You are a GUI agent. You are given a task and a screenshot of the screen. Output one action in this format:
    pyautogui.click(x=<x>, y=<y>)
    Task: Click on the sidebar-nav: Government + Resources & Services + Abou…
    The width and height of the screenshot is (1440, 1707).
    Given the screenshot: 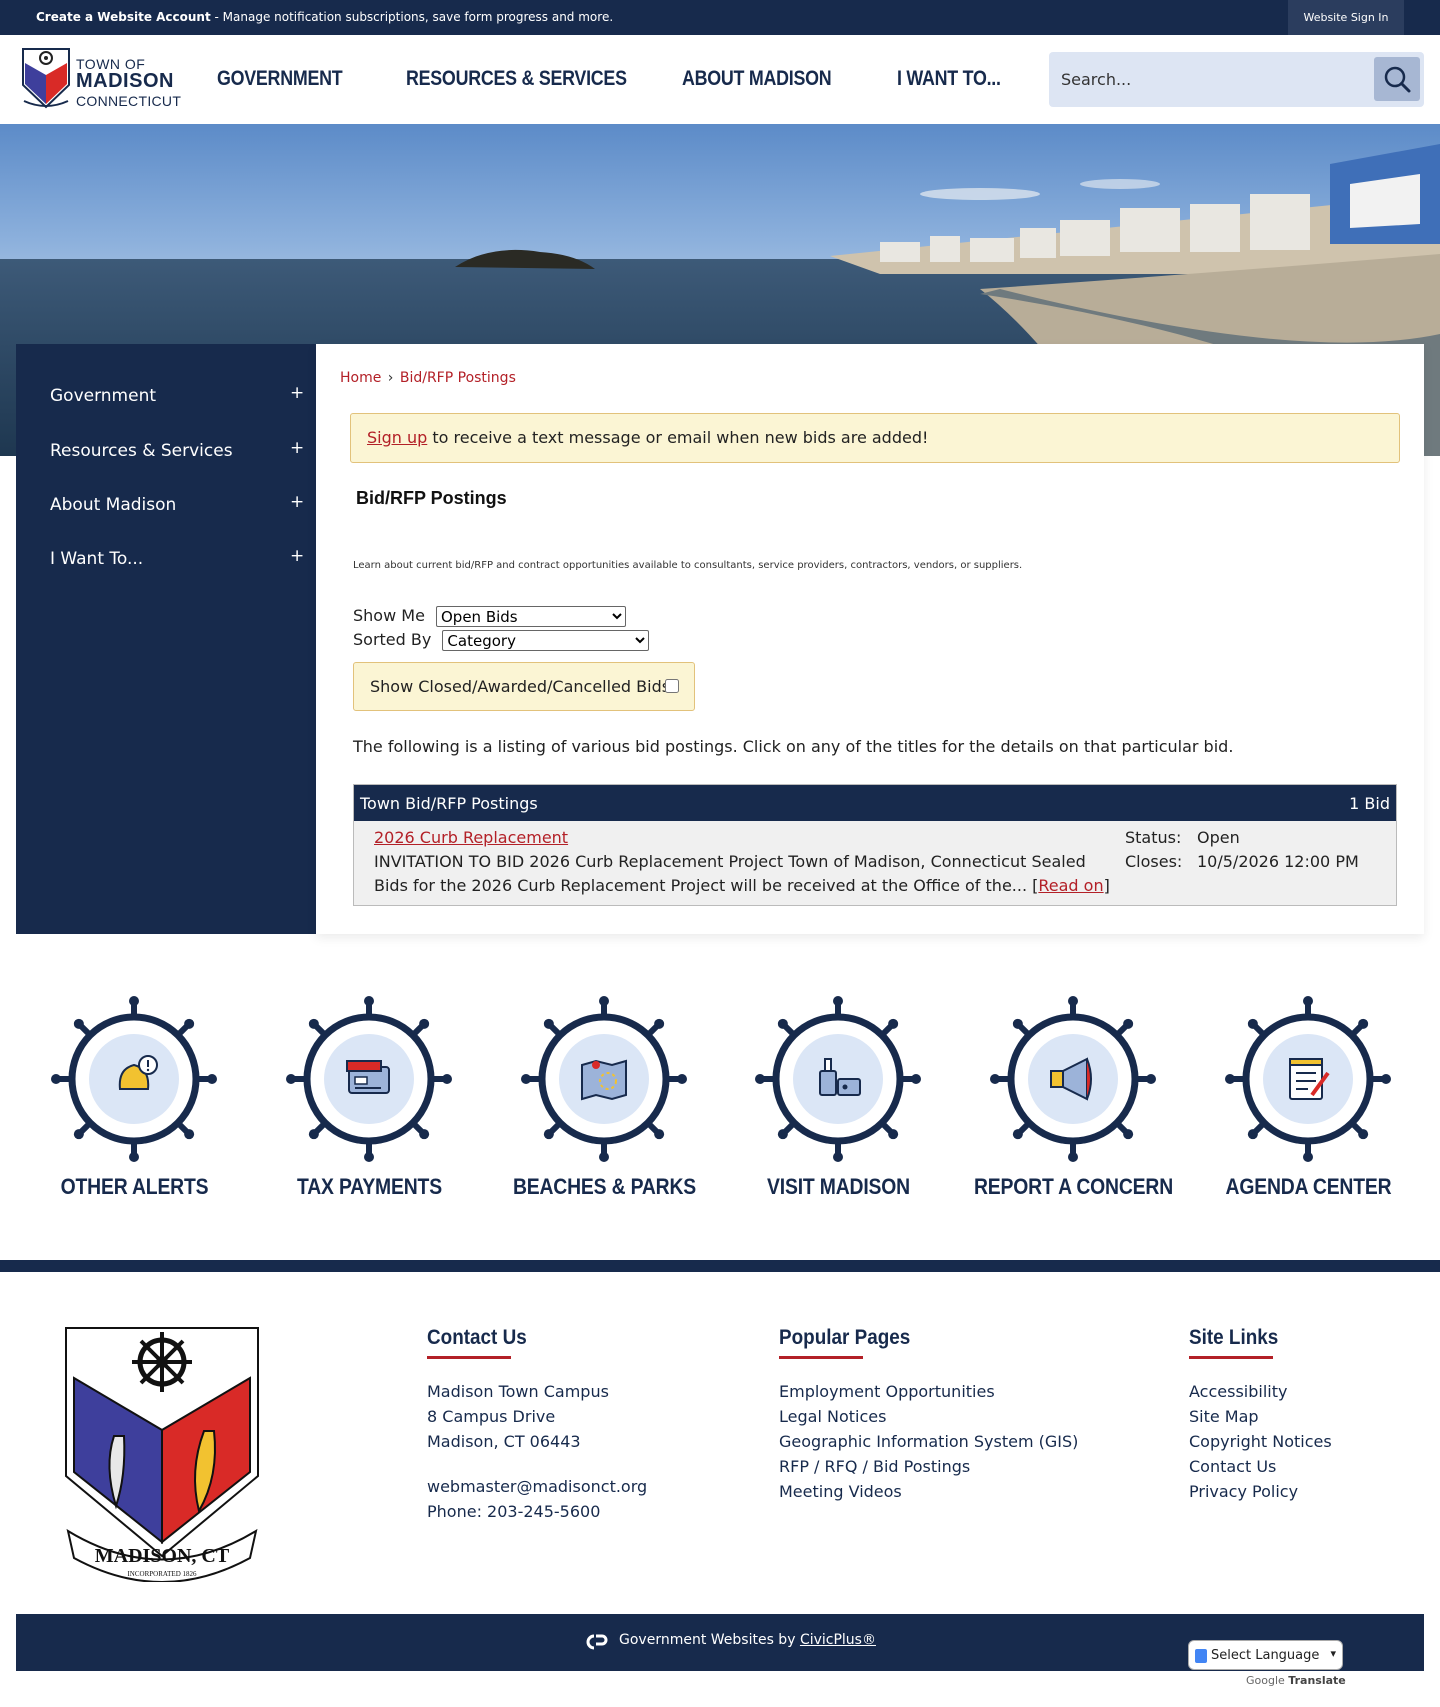 What is the action you would take?
    pyautogui.click(x=166, y=639)
    